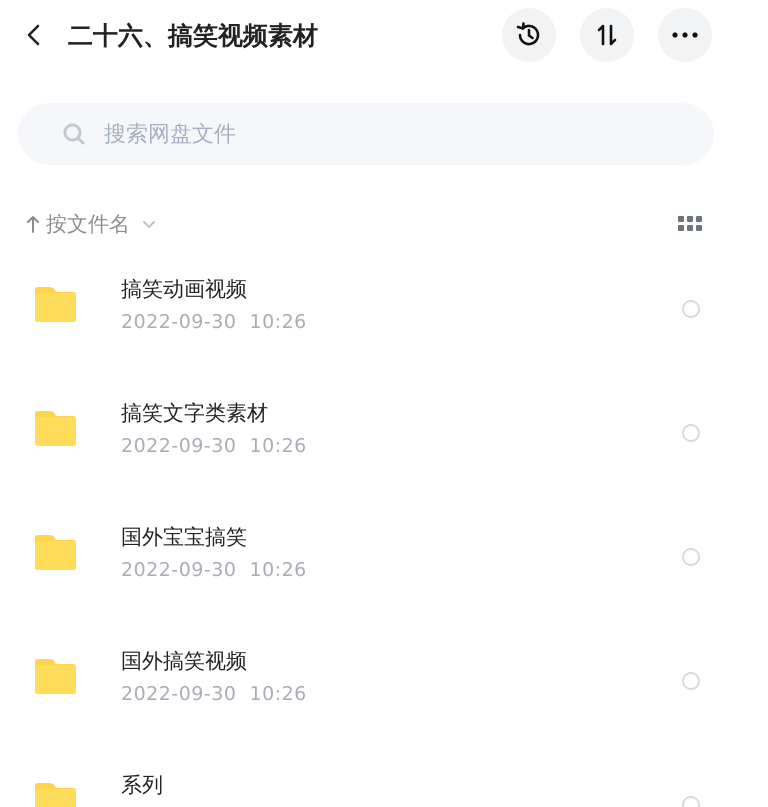 The image size is (768, 807). Describe the element at coordinates (401, 289) in the screenshot. I see `folder-name: 搞笑动画视频` at that location.